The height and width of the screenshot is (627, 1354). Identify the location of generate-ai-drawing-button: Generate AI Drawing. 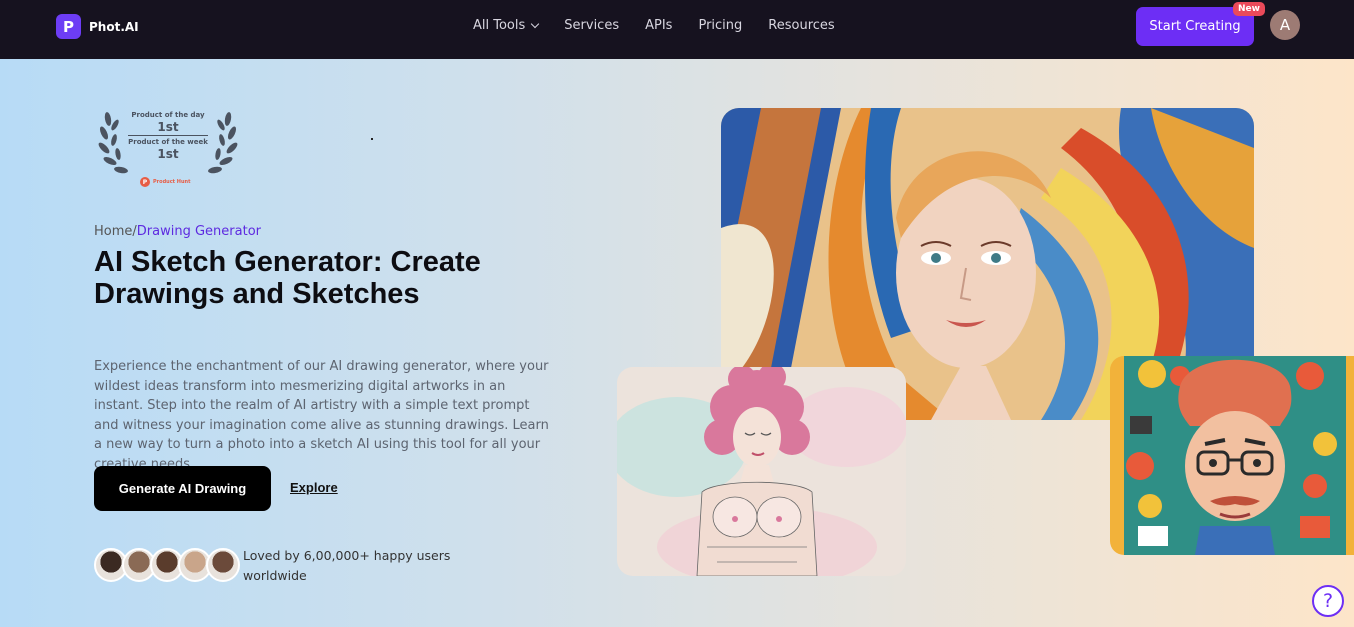
(182, 488).